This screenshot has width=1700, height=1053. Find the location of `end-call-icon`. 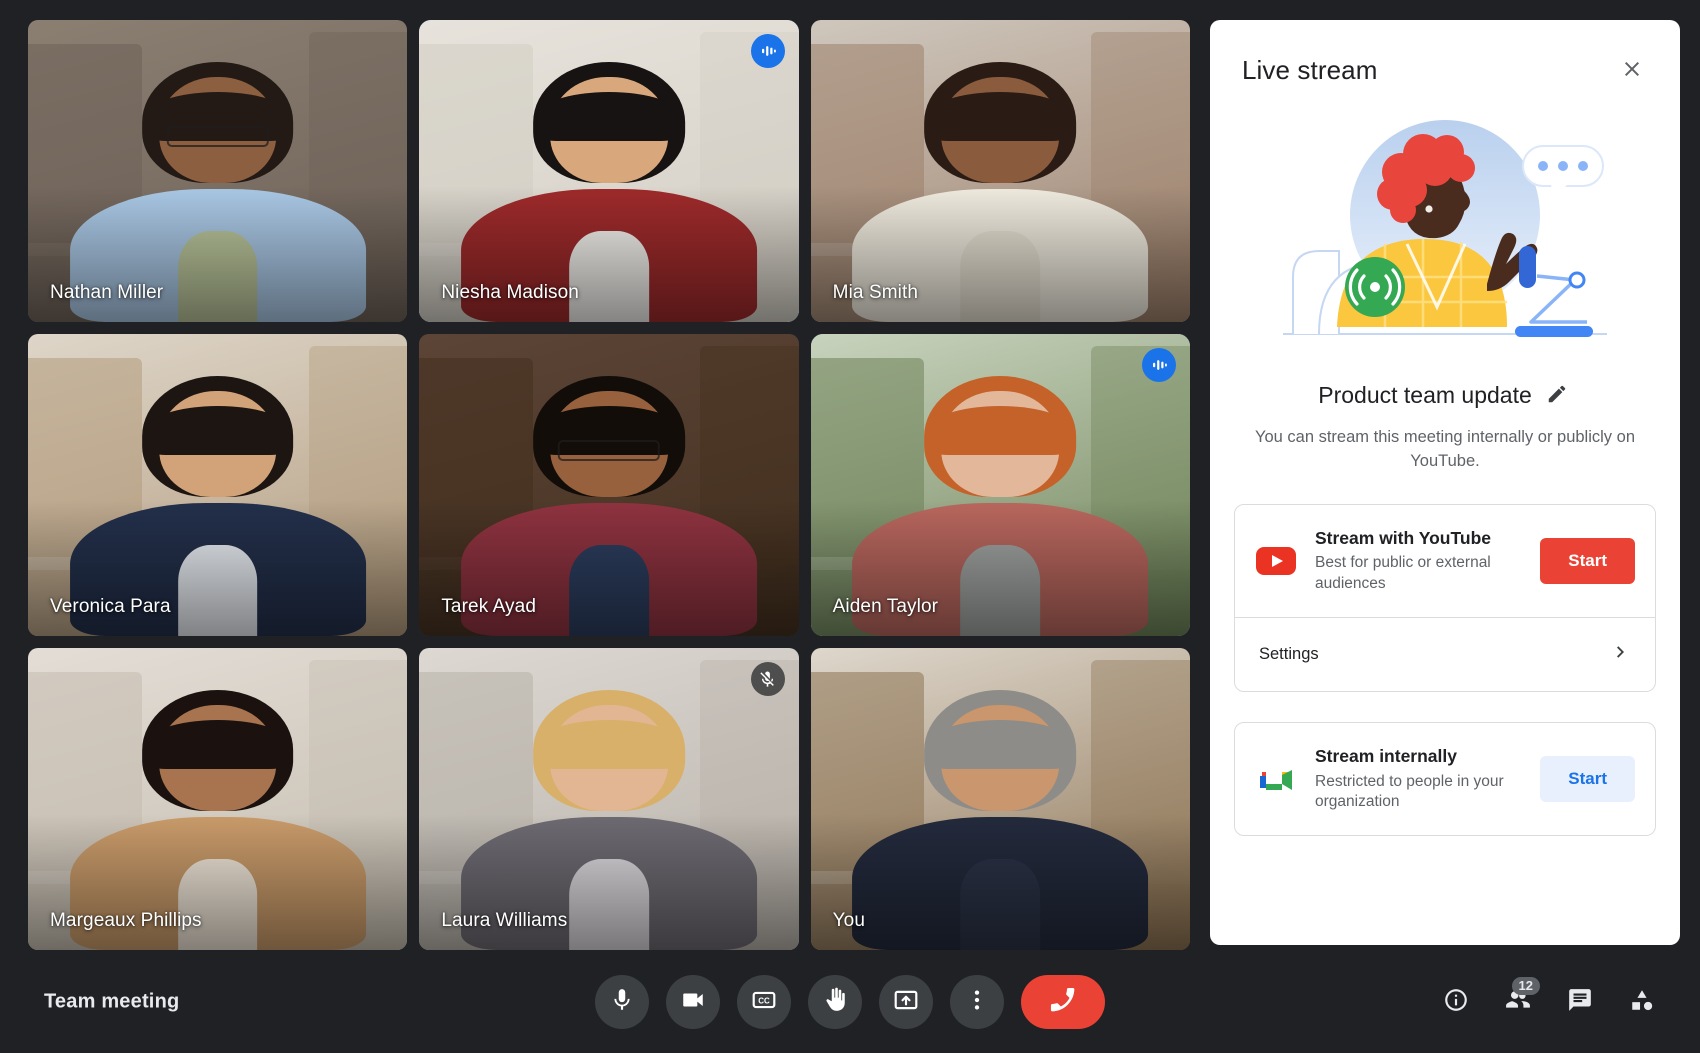

end-call-icon is located at coordinates (1063, 1001).